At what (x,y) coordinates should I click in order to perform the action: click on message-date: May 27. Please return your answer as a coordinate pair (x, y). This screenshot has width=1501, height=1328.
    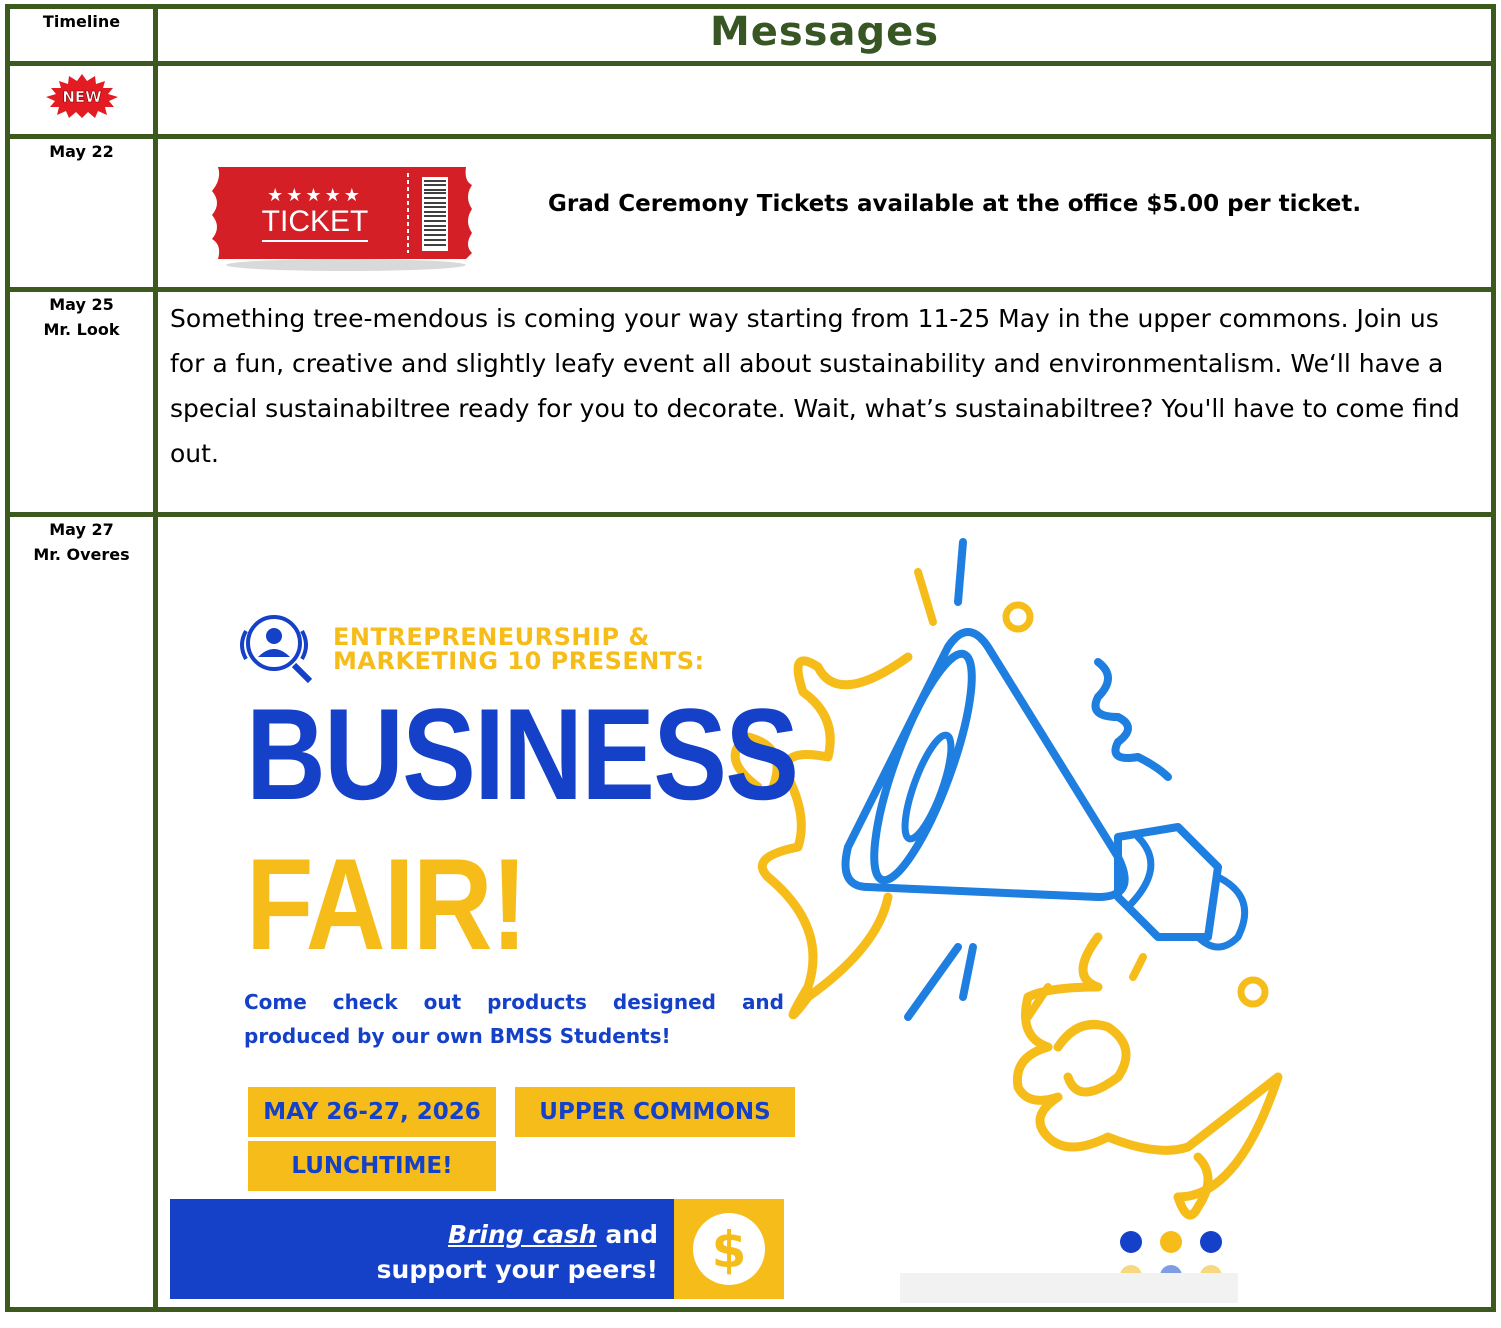
    Looking at the image, I should click on (81, 529).